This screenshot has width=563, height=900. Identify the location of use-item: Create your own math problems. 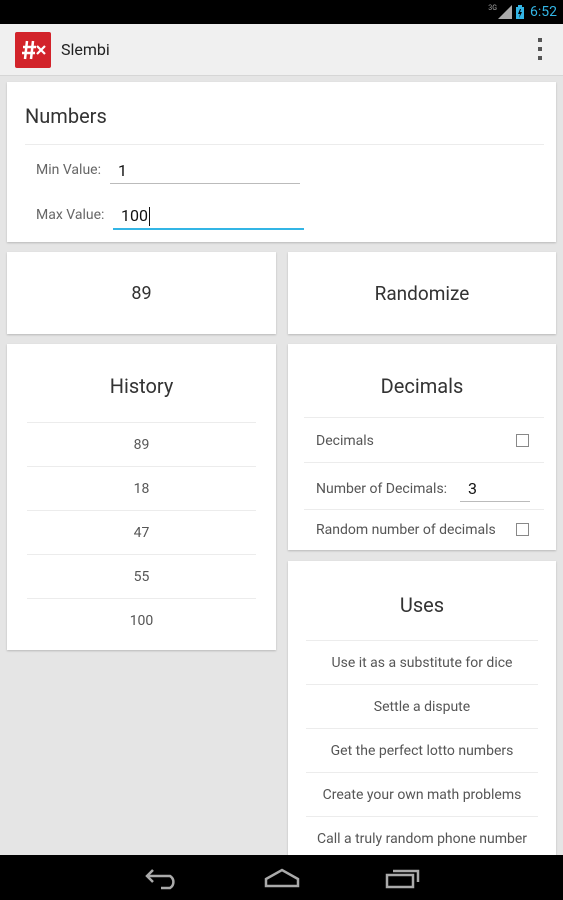
(422, 794).